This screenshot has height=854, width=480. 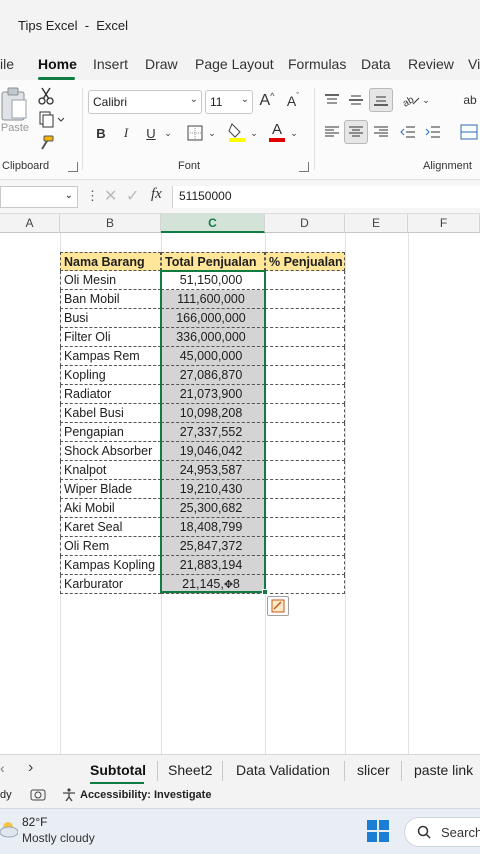 What do you see at coordinates (213, 261) in the screenshot?
I see `header-total-penjualan: Total Penjualan` at bounding box center [213, 261].